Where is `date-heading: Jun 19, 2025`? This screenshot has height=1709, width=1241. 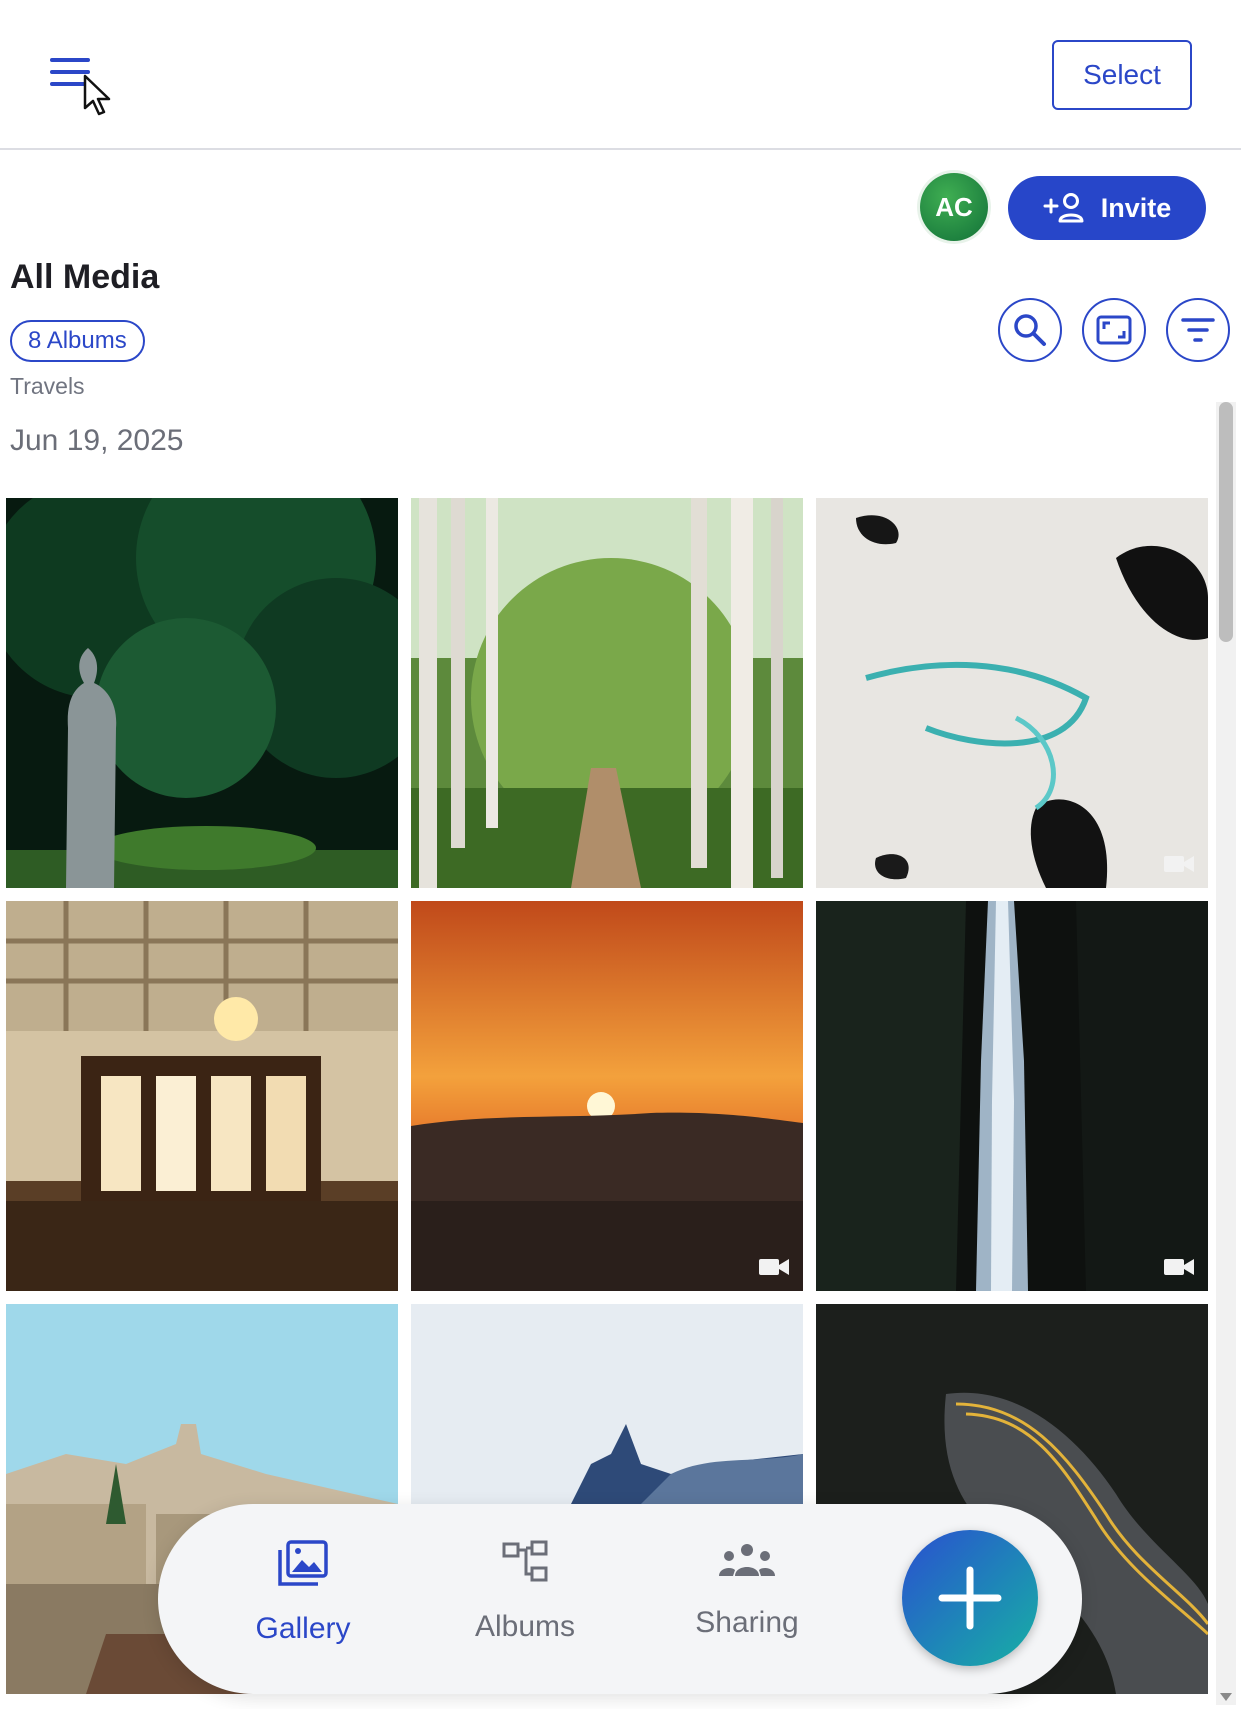
date-heading: Jun 19, 2025 is located at coordinates (97, 440).